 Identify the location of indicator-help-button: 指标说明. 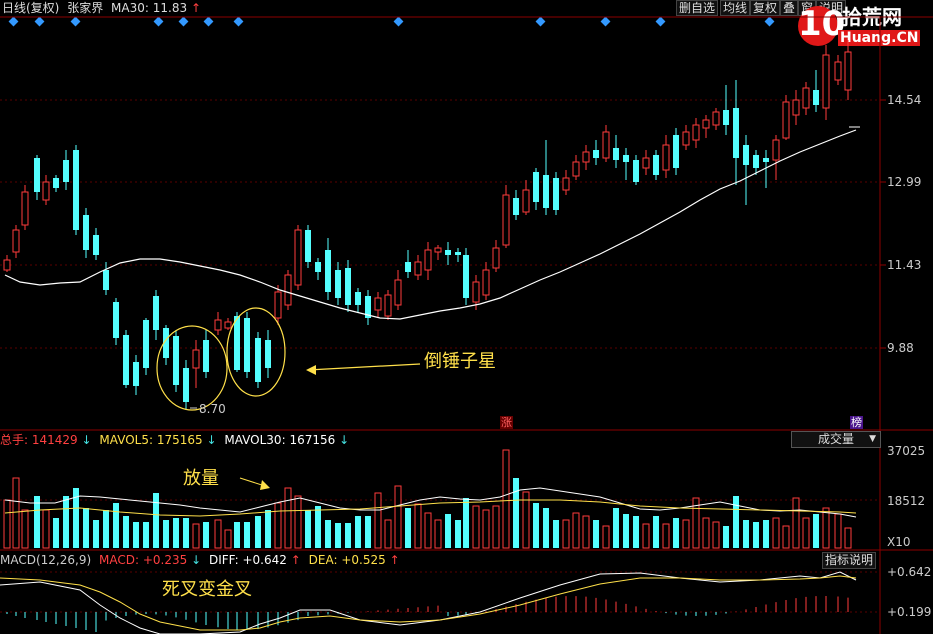
(849, 560).